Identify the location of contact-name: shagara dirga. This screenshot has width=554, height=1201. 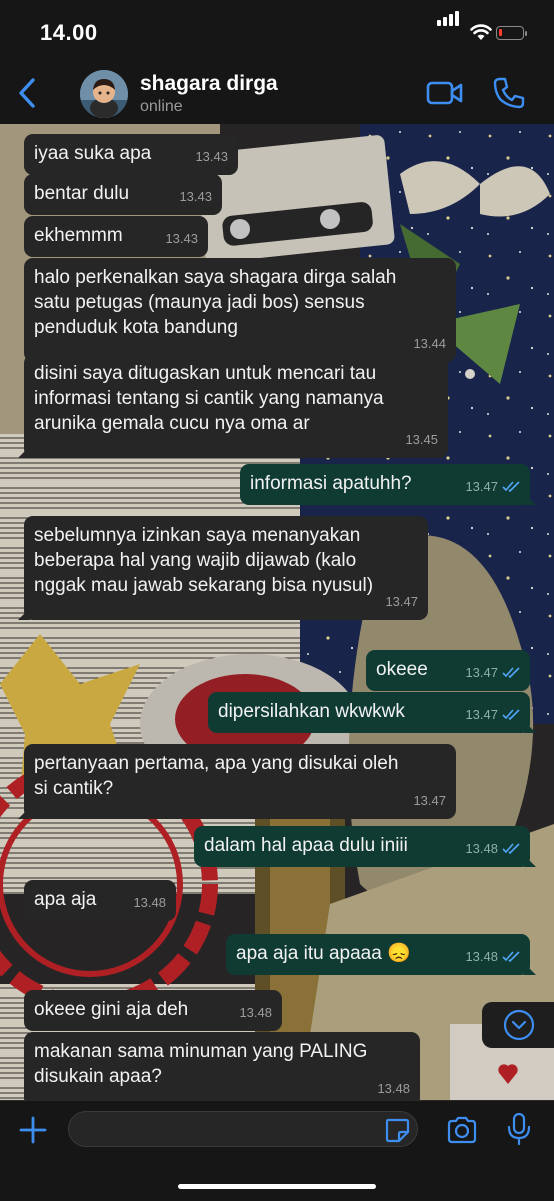
(209, 84).